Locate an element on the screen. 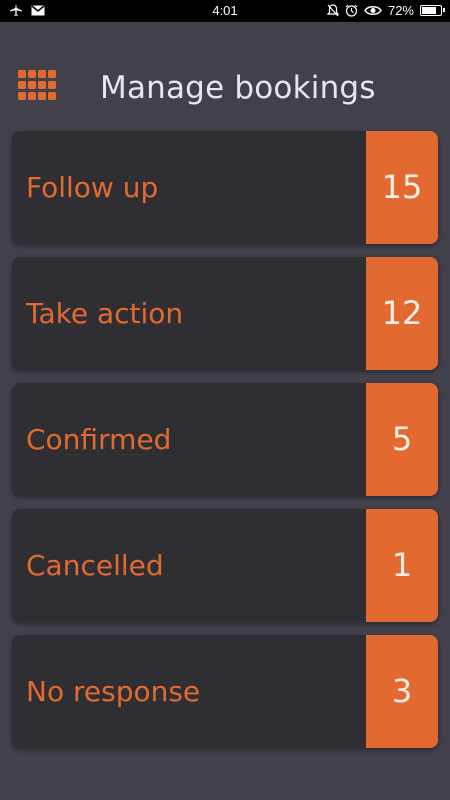 This screenshot has height=800, width=450. booking-card-follow-up: Follow up 15 is located at coordinates (225, 187).